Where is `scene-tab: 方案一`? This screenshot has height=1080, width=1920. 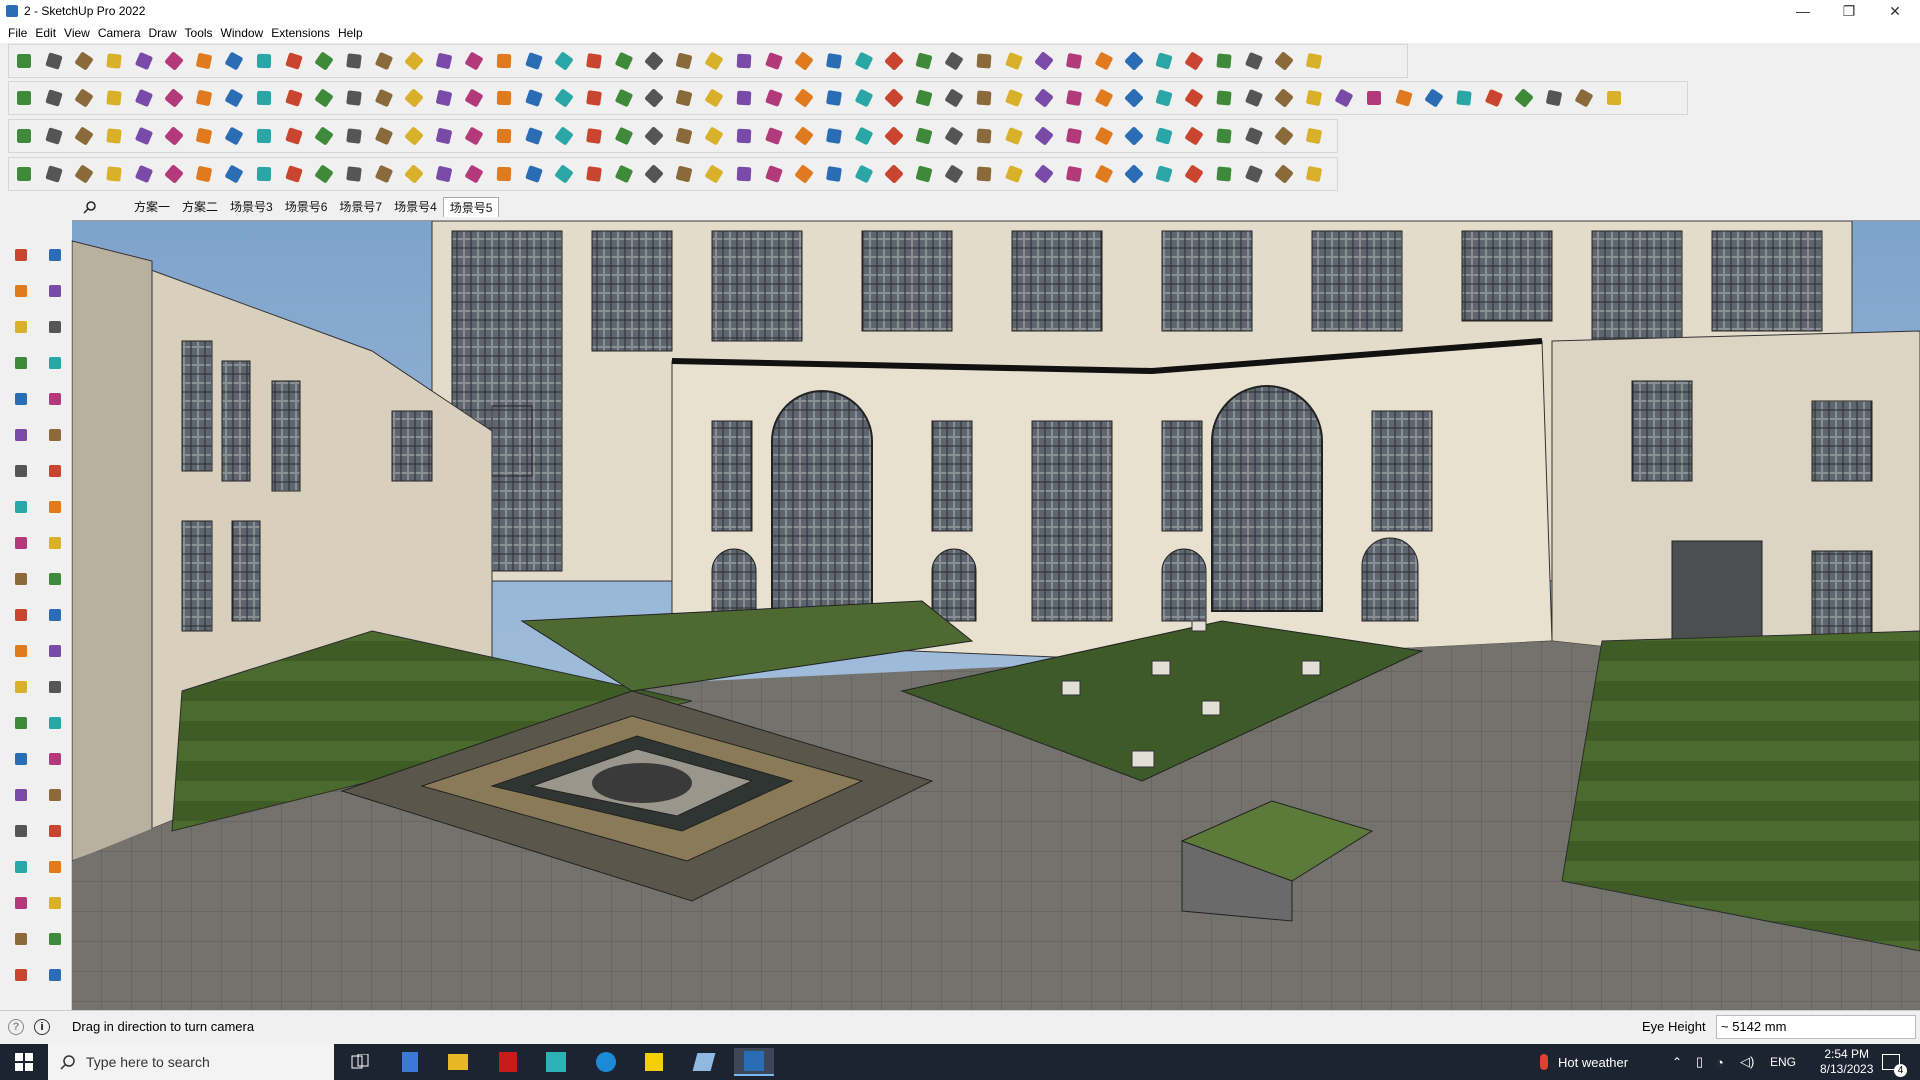 scene-tab: 方案一 is located at coordinates (152, 207).